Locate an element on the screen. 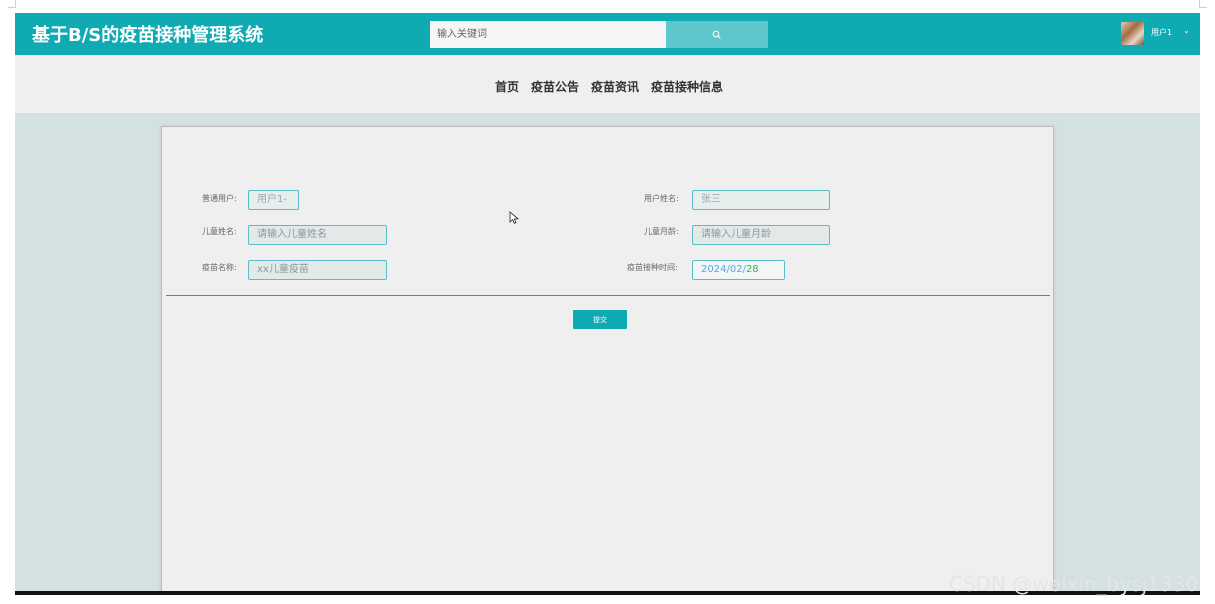 The image size is (1215, 604). submit-button: 提交 is located at coordinates (600, 319).